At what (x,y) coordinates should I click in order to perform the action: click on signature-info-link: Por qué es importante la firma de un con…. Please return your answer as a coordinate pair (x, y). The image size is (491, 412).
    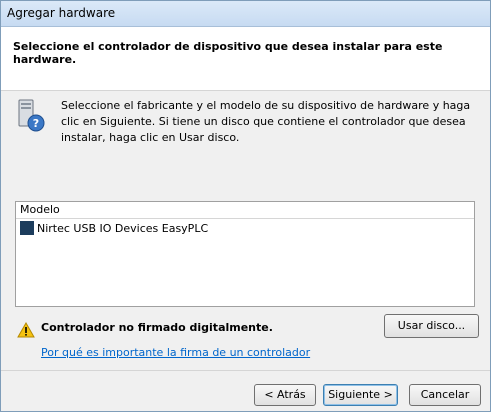
    Looking at the image, I should click on (175, 352).